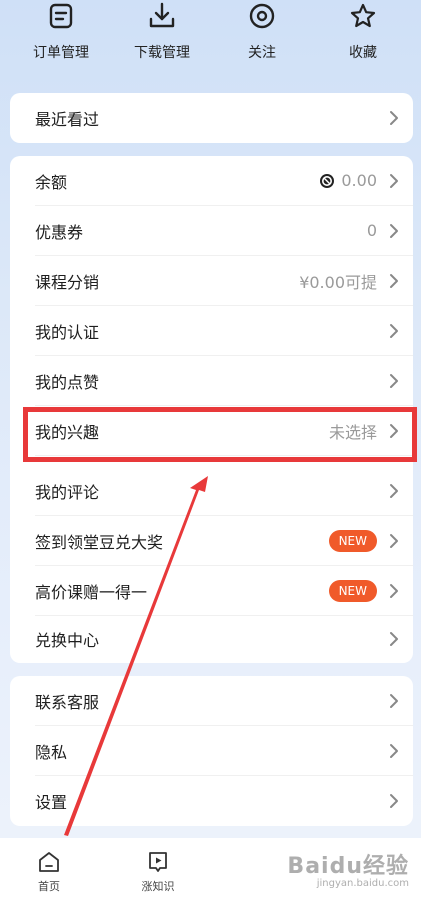 This screenshot has width=421, height=900. What do you see at coordinates (162, 31) in the screenshot?
I see `download-management-button: 下载管理` at bounding box center [162, 31].